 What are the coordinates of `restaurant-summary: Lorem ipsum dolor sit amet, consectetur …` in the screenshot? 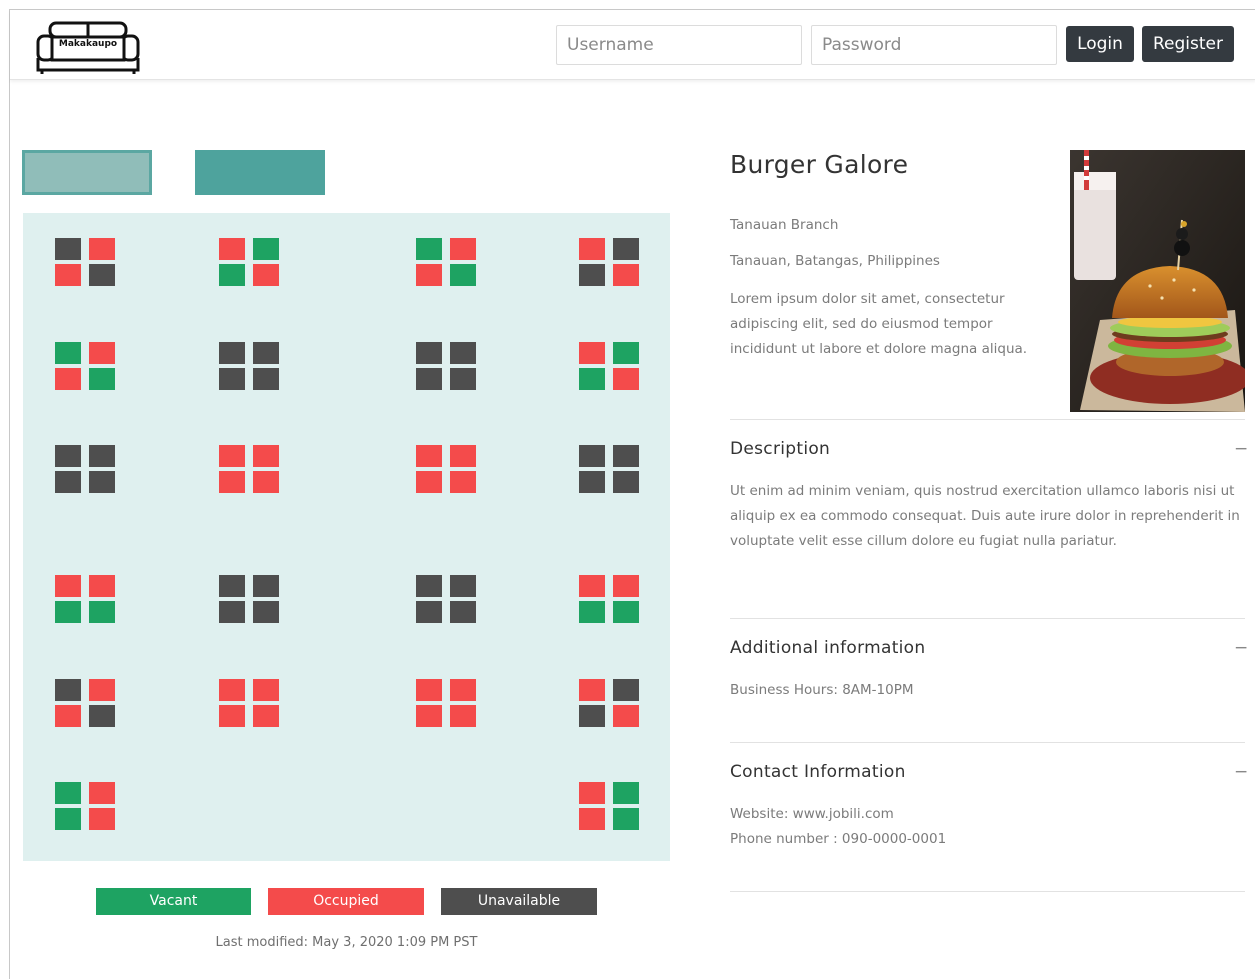 It's located at (879, 324).